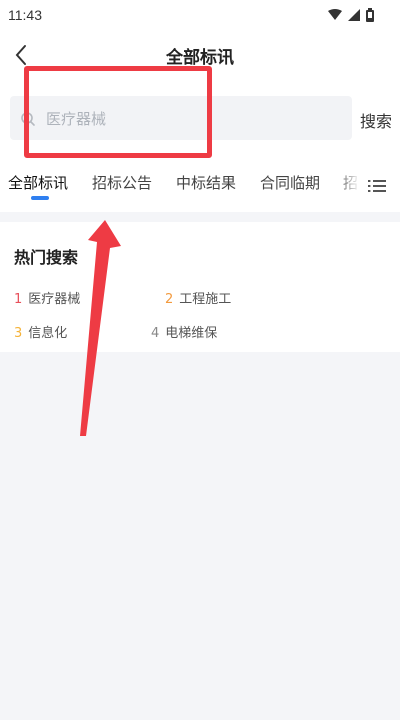 This screenshot has height=720, width=400. I want to click on list-menu-icon, so click(377, 186).